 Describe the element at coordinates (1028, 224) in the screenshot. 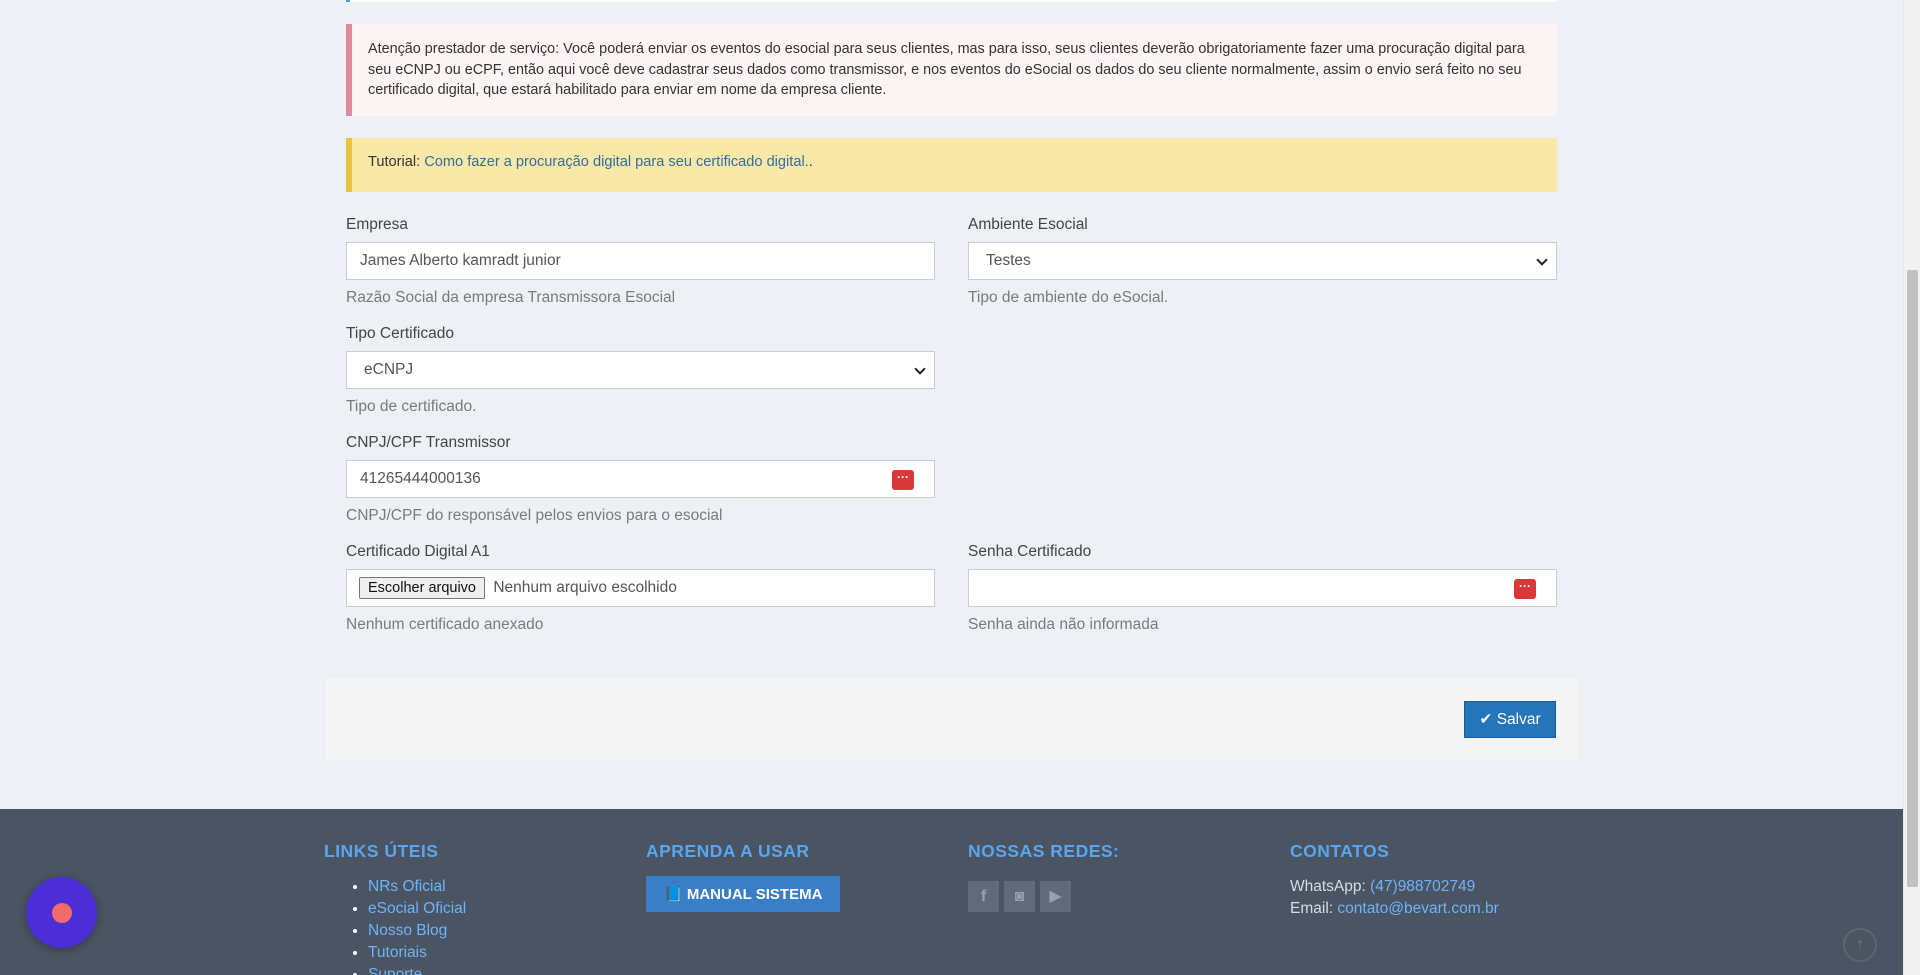

I see `ambiente-label: Ambiente Esocial` at that location.